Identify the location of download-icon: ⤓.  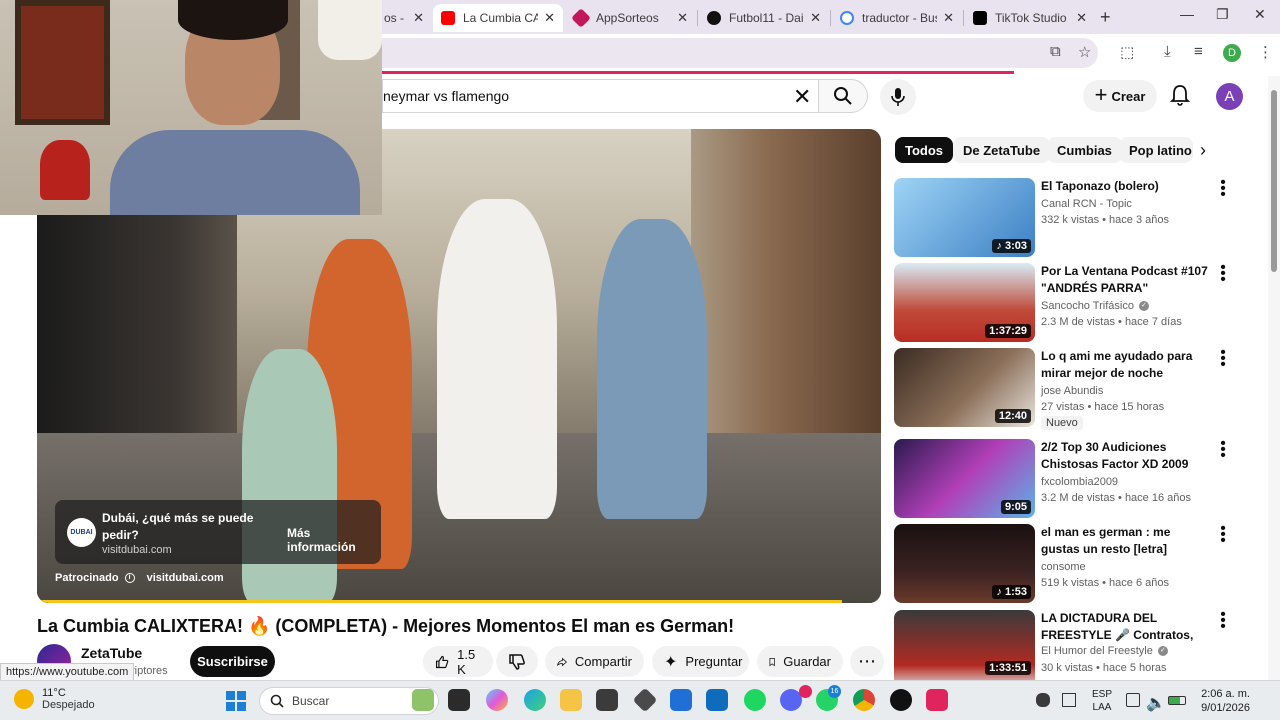
(1167, 51).